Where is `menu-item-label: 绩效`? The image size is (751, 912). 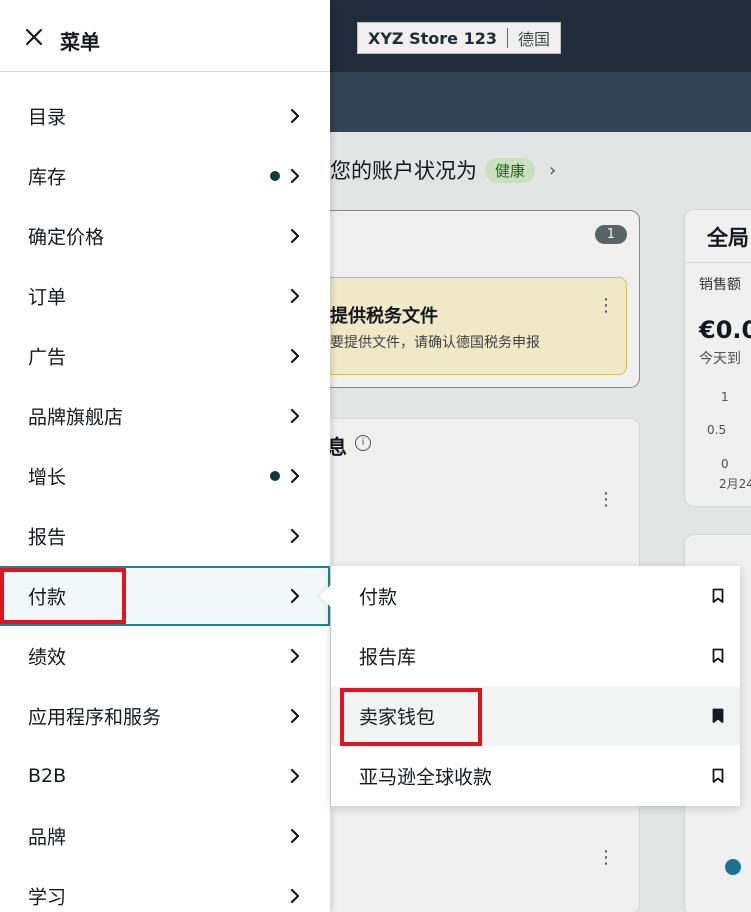
menu-item-label: 绩效 is located at coordinates (47, 657).